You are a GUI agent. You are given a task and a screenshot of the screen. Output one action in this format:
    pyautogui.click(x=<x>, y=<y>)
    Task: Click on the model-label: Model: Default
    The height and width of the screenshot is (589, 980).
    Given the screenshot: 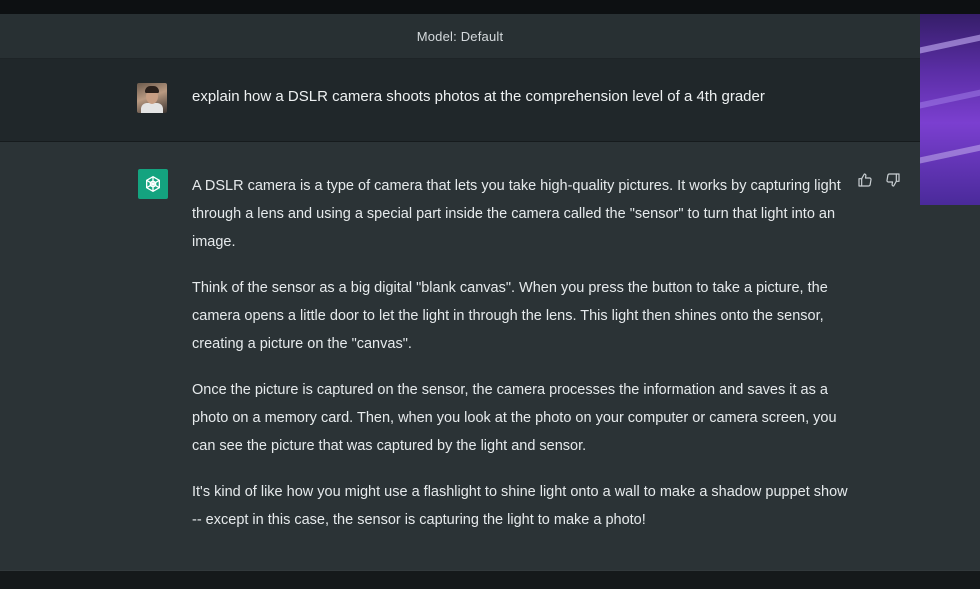 What is the action you would take?
    pyautogui.click(x=460, y=36)
    